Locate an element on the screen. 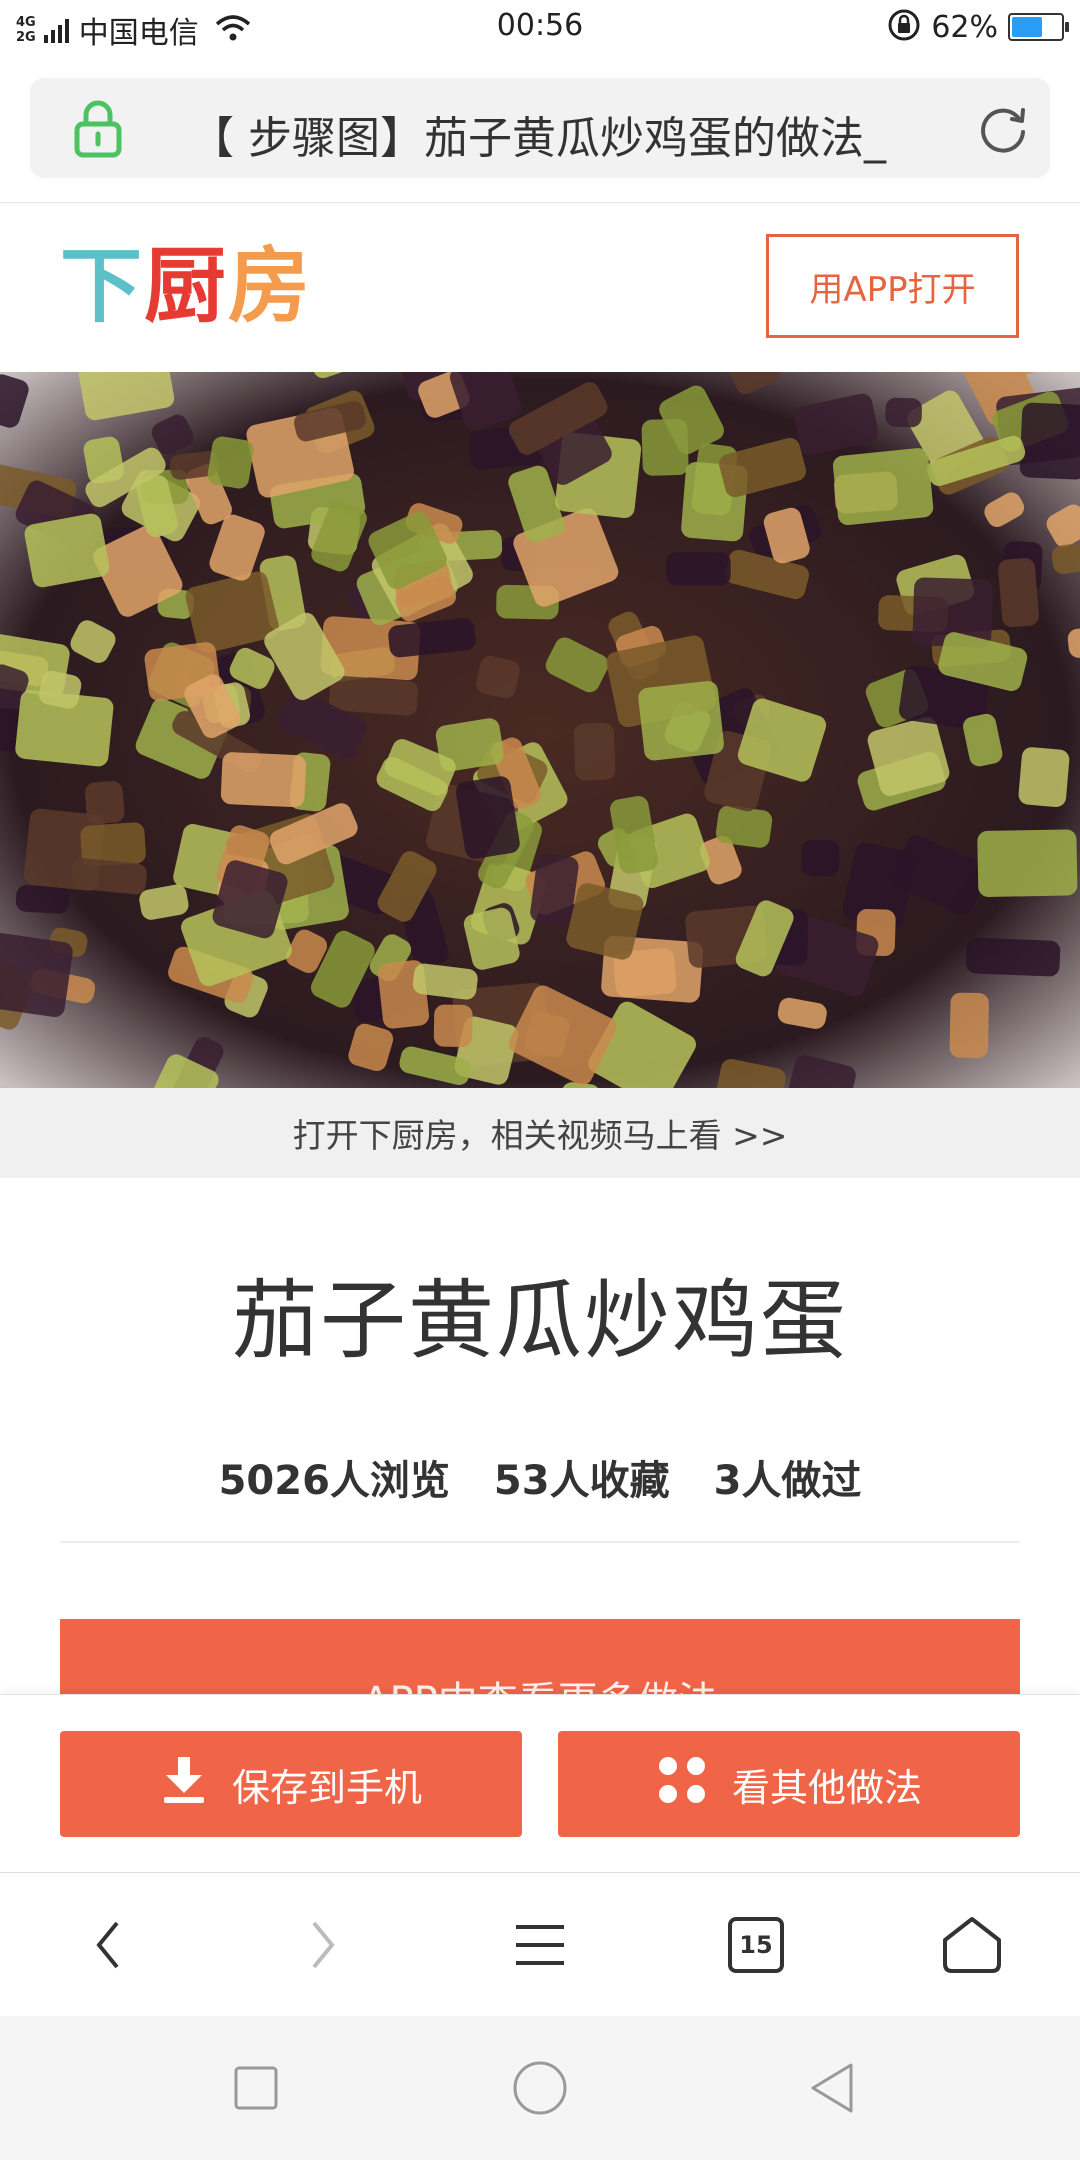 This screenshot has width=1080, height=2160. save-to-phone-label: 保存到手机 is located at coordinates (326, 1787).